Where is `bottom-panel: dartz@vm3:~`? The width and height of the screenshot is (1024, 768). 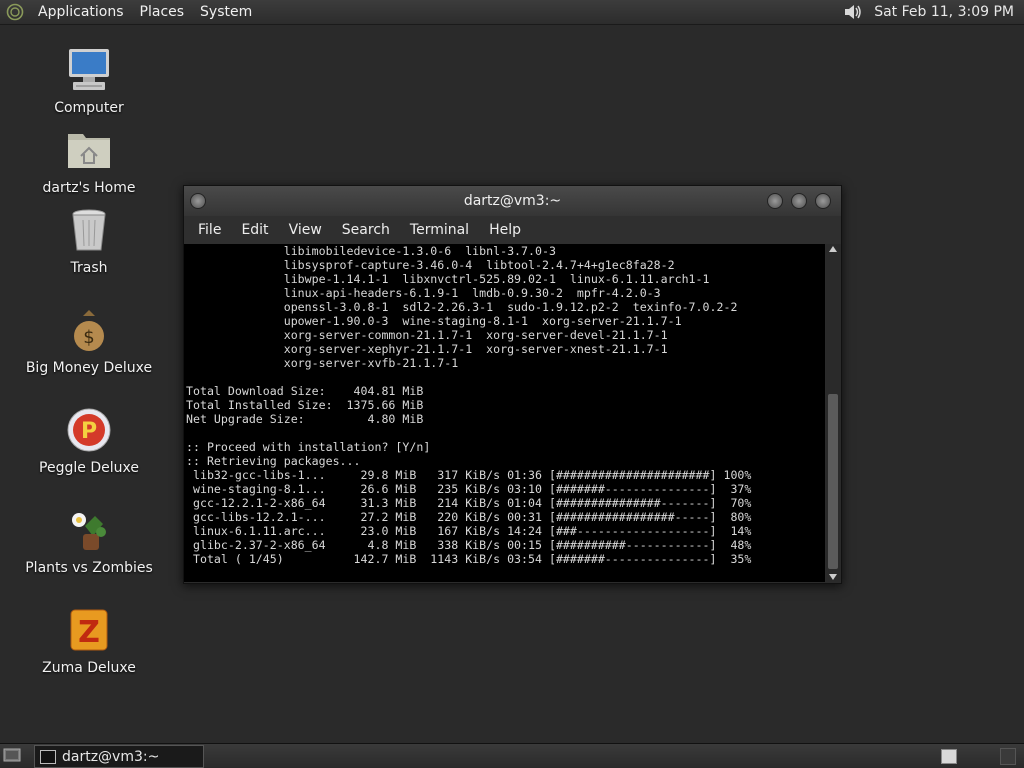 bottom-panel: dartz@vm3:~ is located at coordinates (512, 755).